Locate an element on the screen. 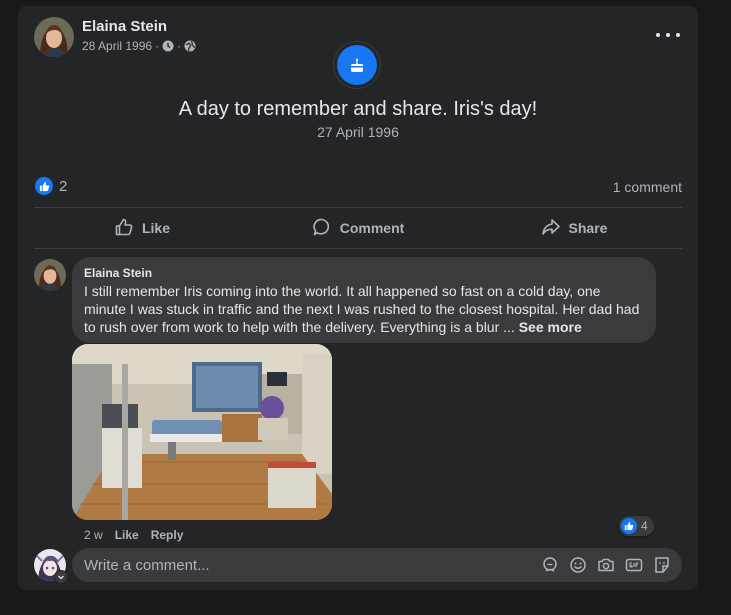 Image resolution: width=731 pixels, height=615 pixels. avatar-sticker-icon is located at coordinates (550, 565).